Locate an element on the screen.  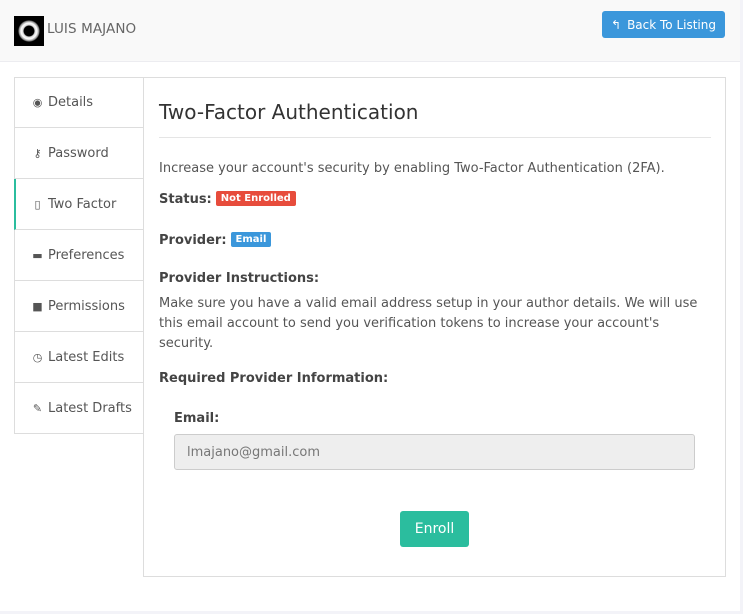
enroll-button: Enroll is located at coordinates (434, 529).